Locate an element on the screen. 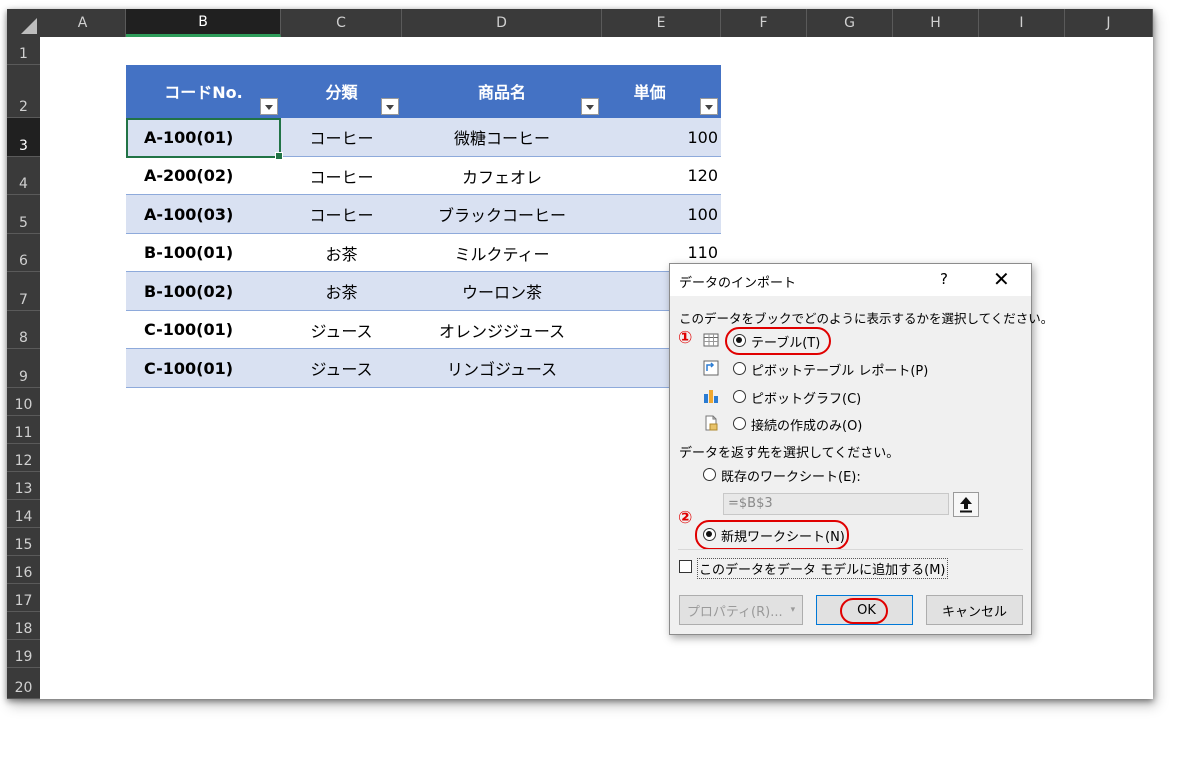  cell-product: カフェオレ is located at coordinates (502, 175).